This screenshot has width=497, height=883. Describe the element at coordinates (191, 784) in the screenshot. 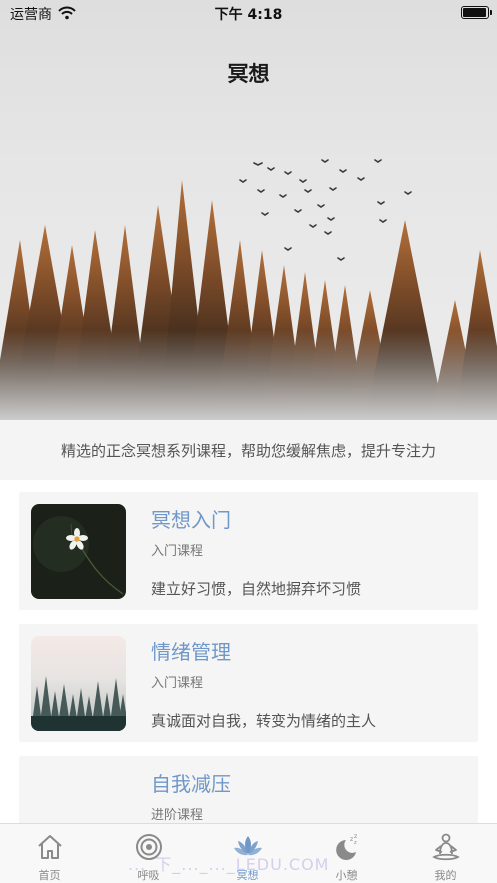

I see `course-title: 自我减压` at that location.